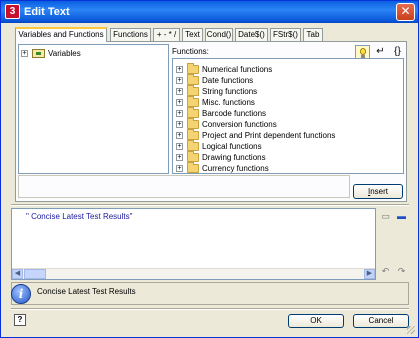  What do you see at coordinates (411, 330) in the screenshot?
I see `resize-grip` at bounding box center [411, 330].